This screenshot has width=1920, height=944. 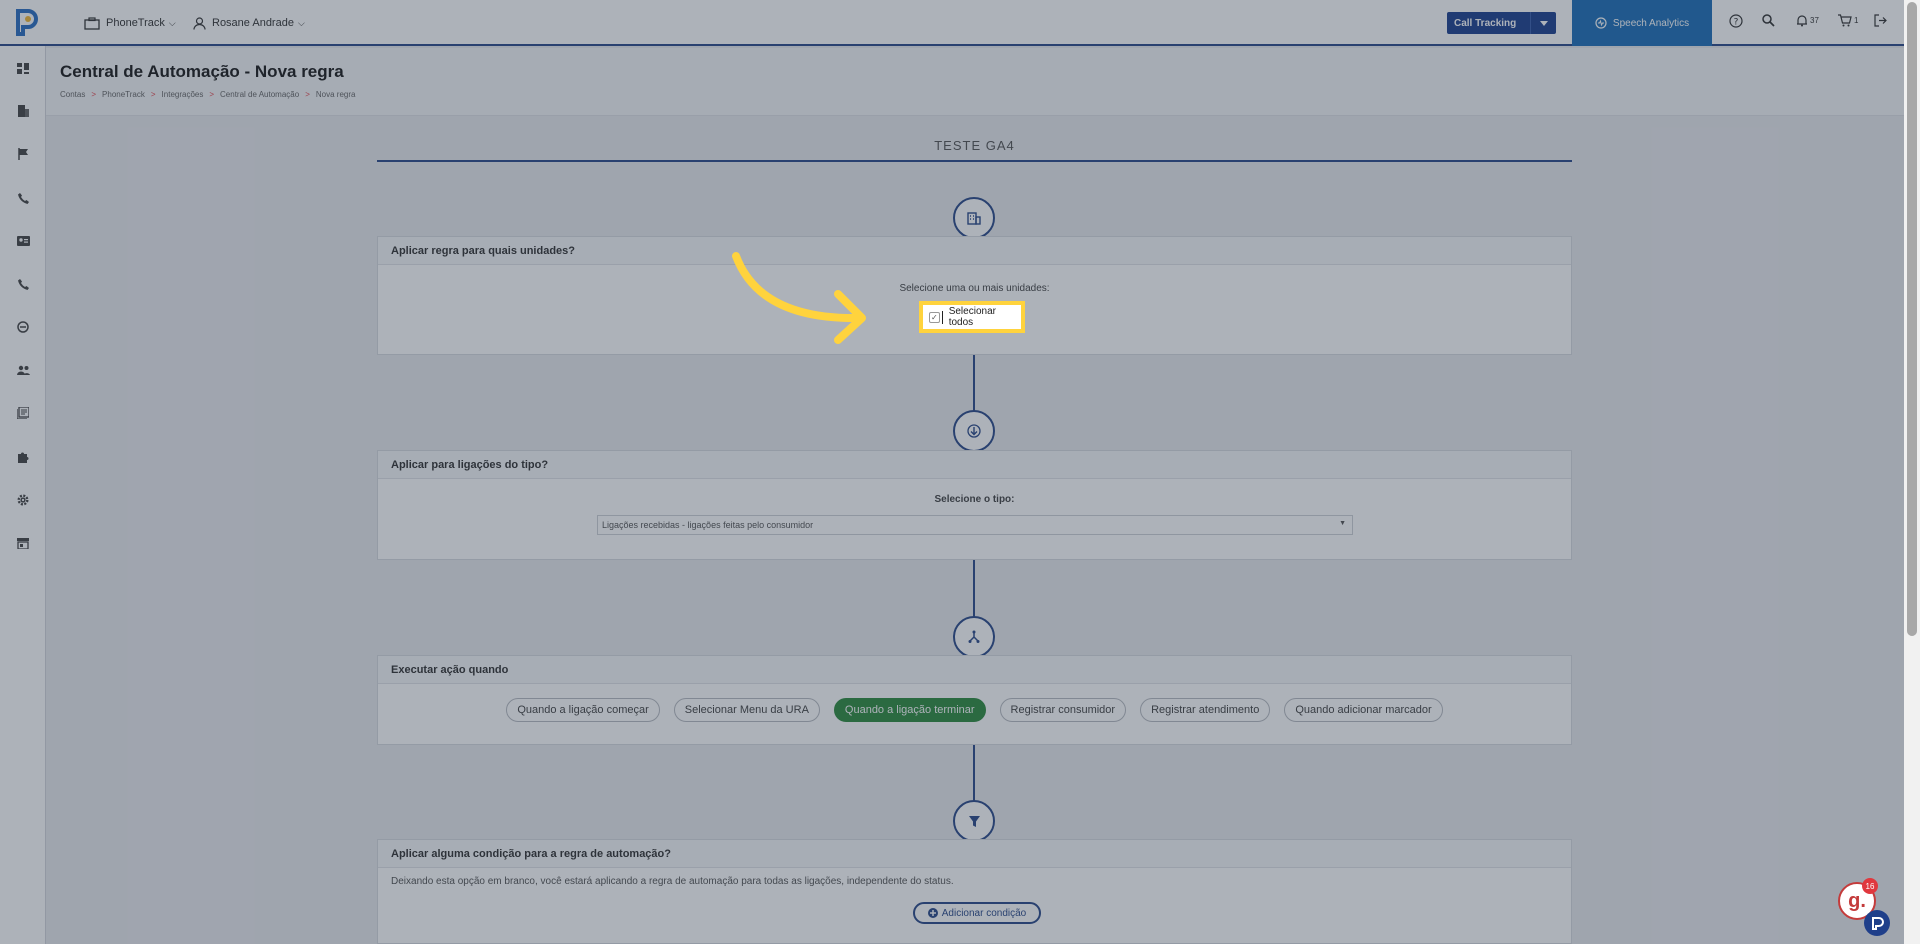 I want to click on speech-analytics-button: Speech Analytics, so click(x=1642, y=23).